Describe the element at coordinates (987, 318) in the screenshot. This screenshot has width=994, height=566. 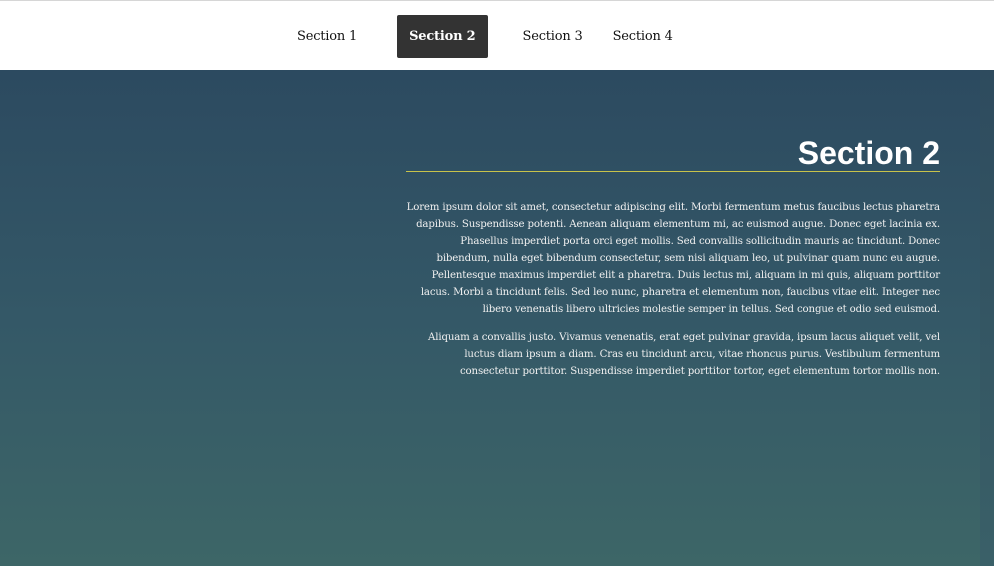
I see `page-scroll-edge` at that location.